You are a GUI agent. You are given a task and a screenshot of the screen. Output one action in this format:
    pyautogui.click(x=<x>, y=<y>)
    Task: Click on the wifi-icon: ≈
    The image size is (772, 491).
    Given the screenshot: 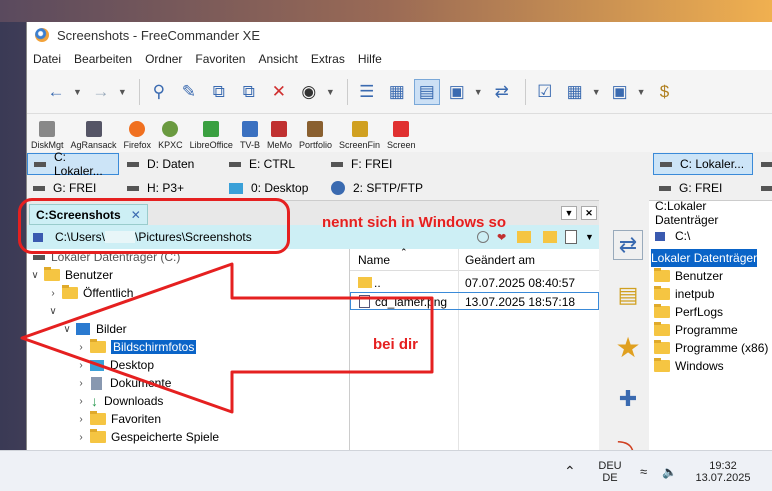 What is the action you would take?
    pyautogui.click(x=643, y=471)
    